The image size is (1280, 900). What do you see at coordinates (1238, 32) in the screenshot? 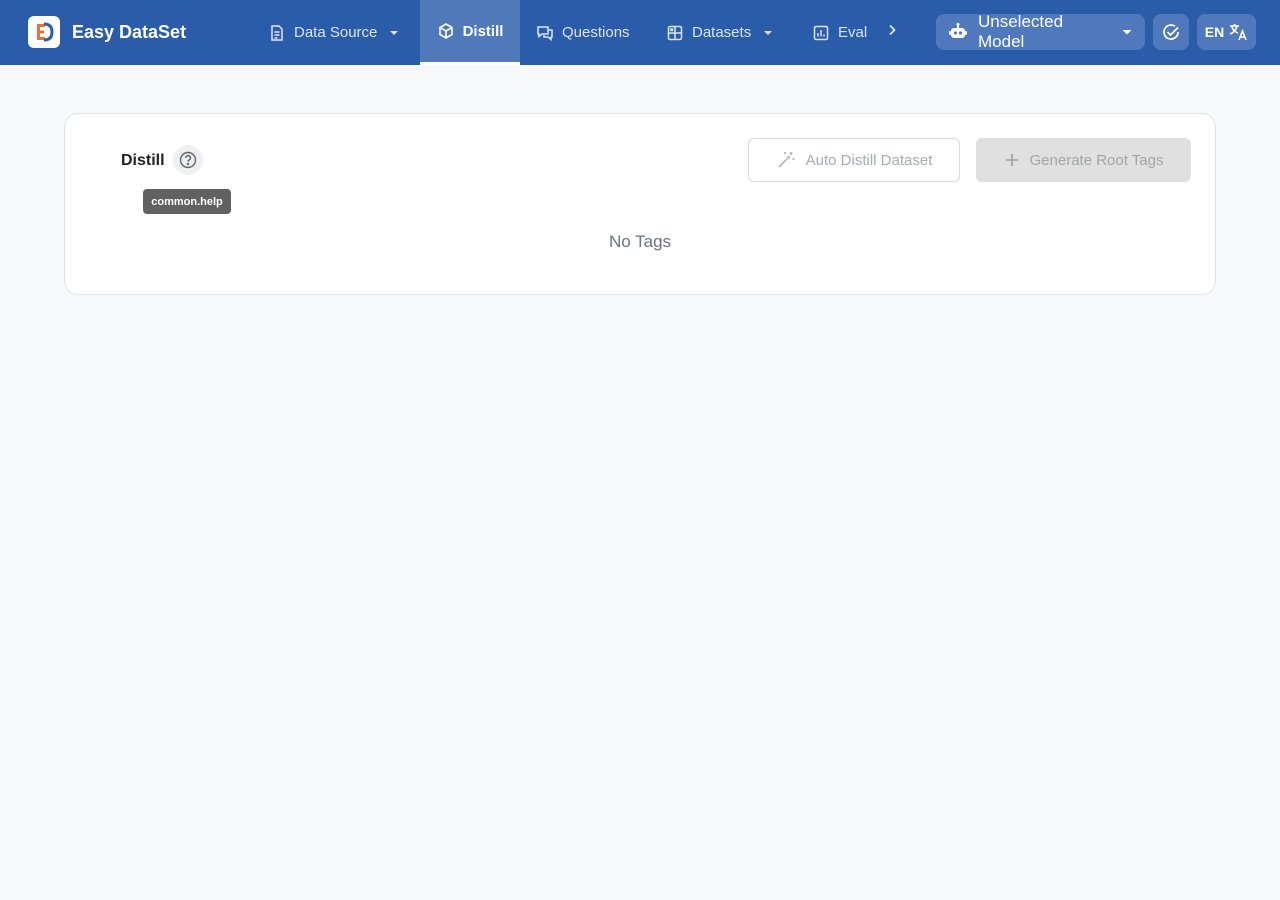
I see `translate-icon` at bounding box center [1238, 32].